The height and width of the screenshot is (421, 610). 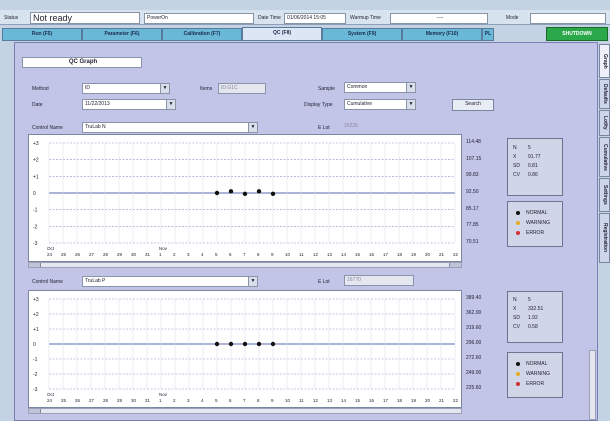 I want to click on tab-system: System (F9), so click(x=362, y=34).